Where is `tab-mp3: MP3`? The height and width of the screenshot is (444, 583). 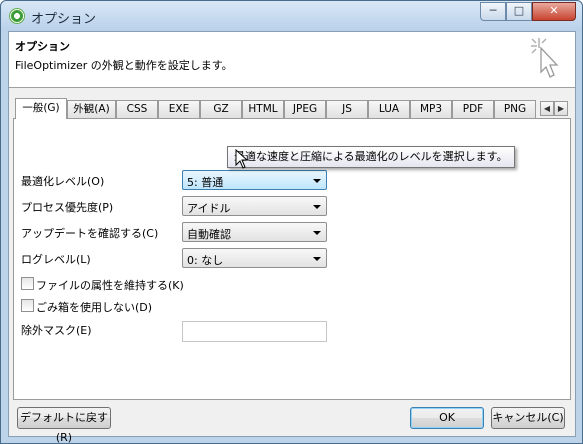 tab-mp3: MP3 is located at coordinates (431, 109).